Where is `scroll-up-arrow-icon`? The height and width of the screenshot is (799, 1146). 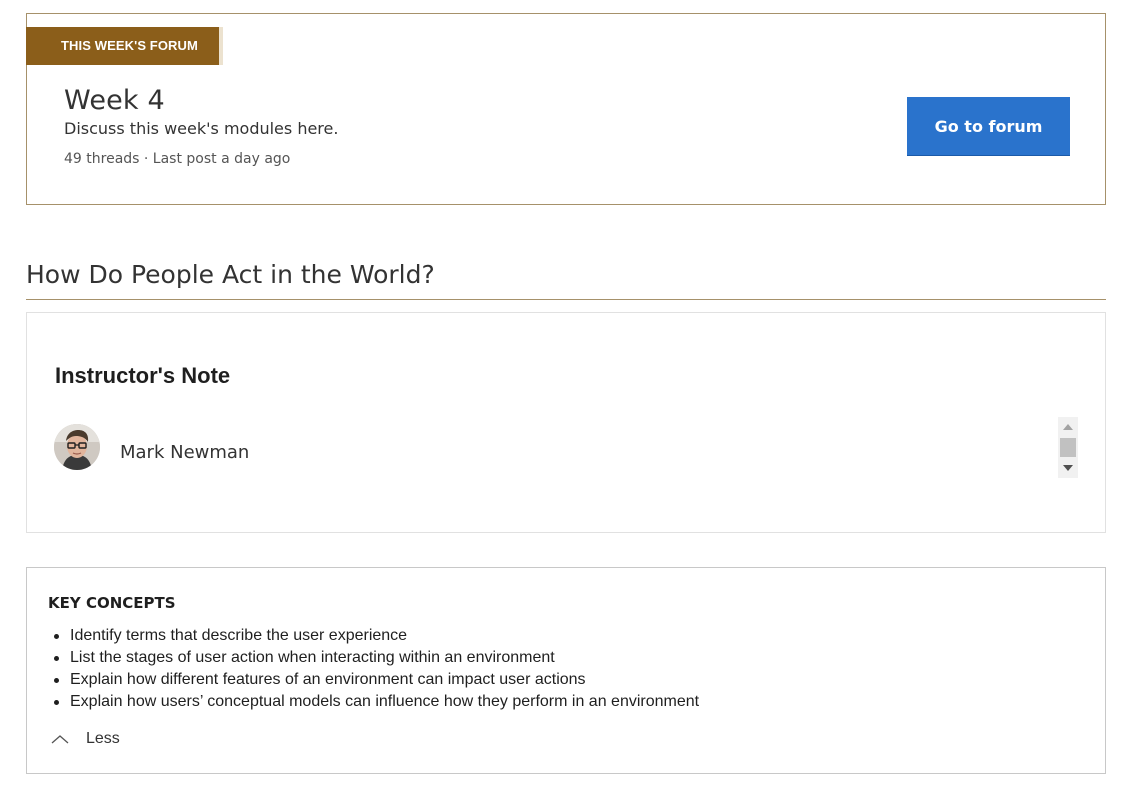
scroll-up-arrow-icon is located at coordinates (1068, 427).